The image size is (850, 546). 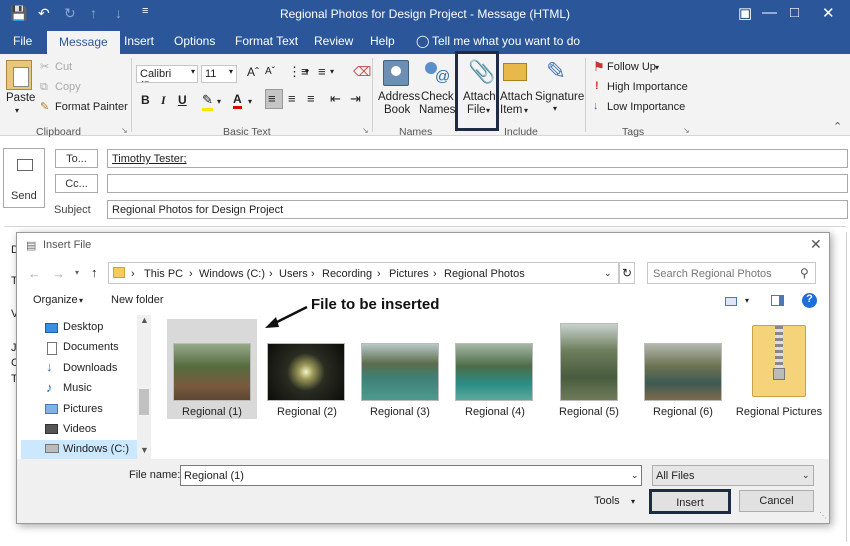 What do you see at coordinates (477, 158) in the screenshot?
I see `to-field: Timothy Tester;` at bounding box center [477, 158].